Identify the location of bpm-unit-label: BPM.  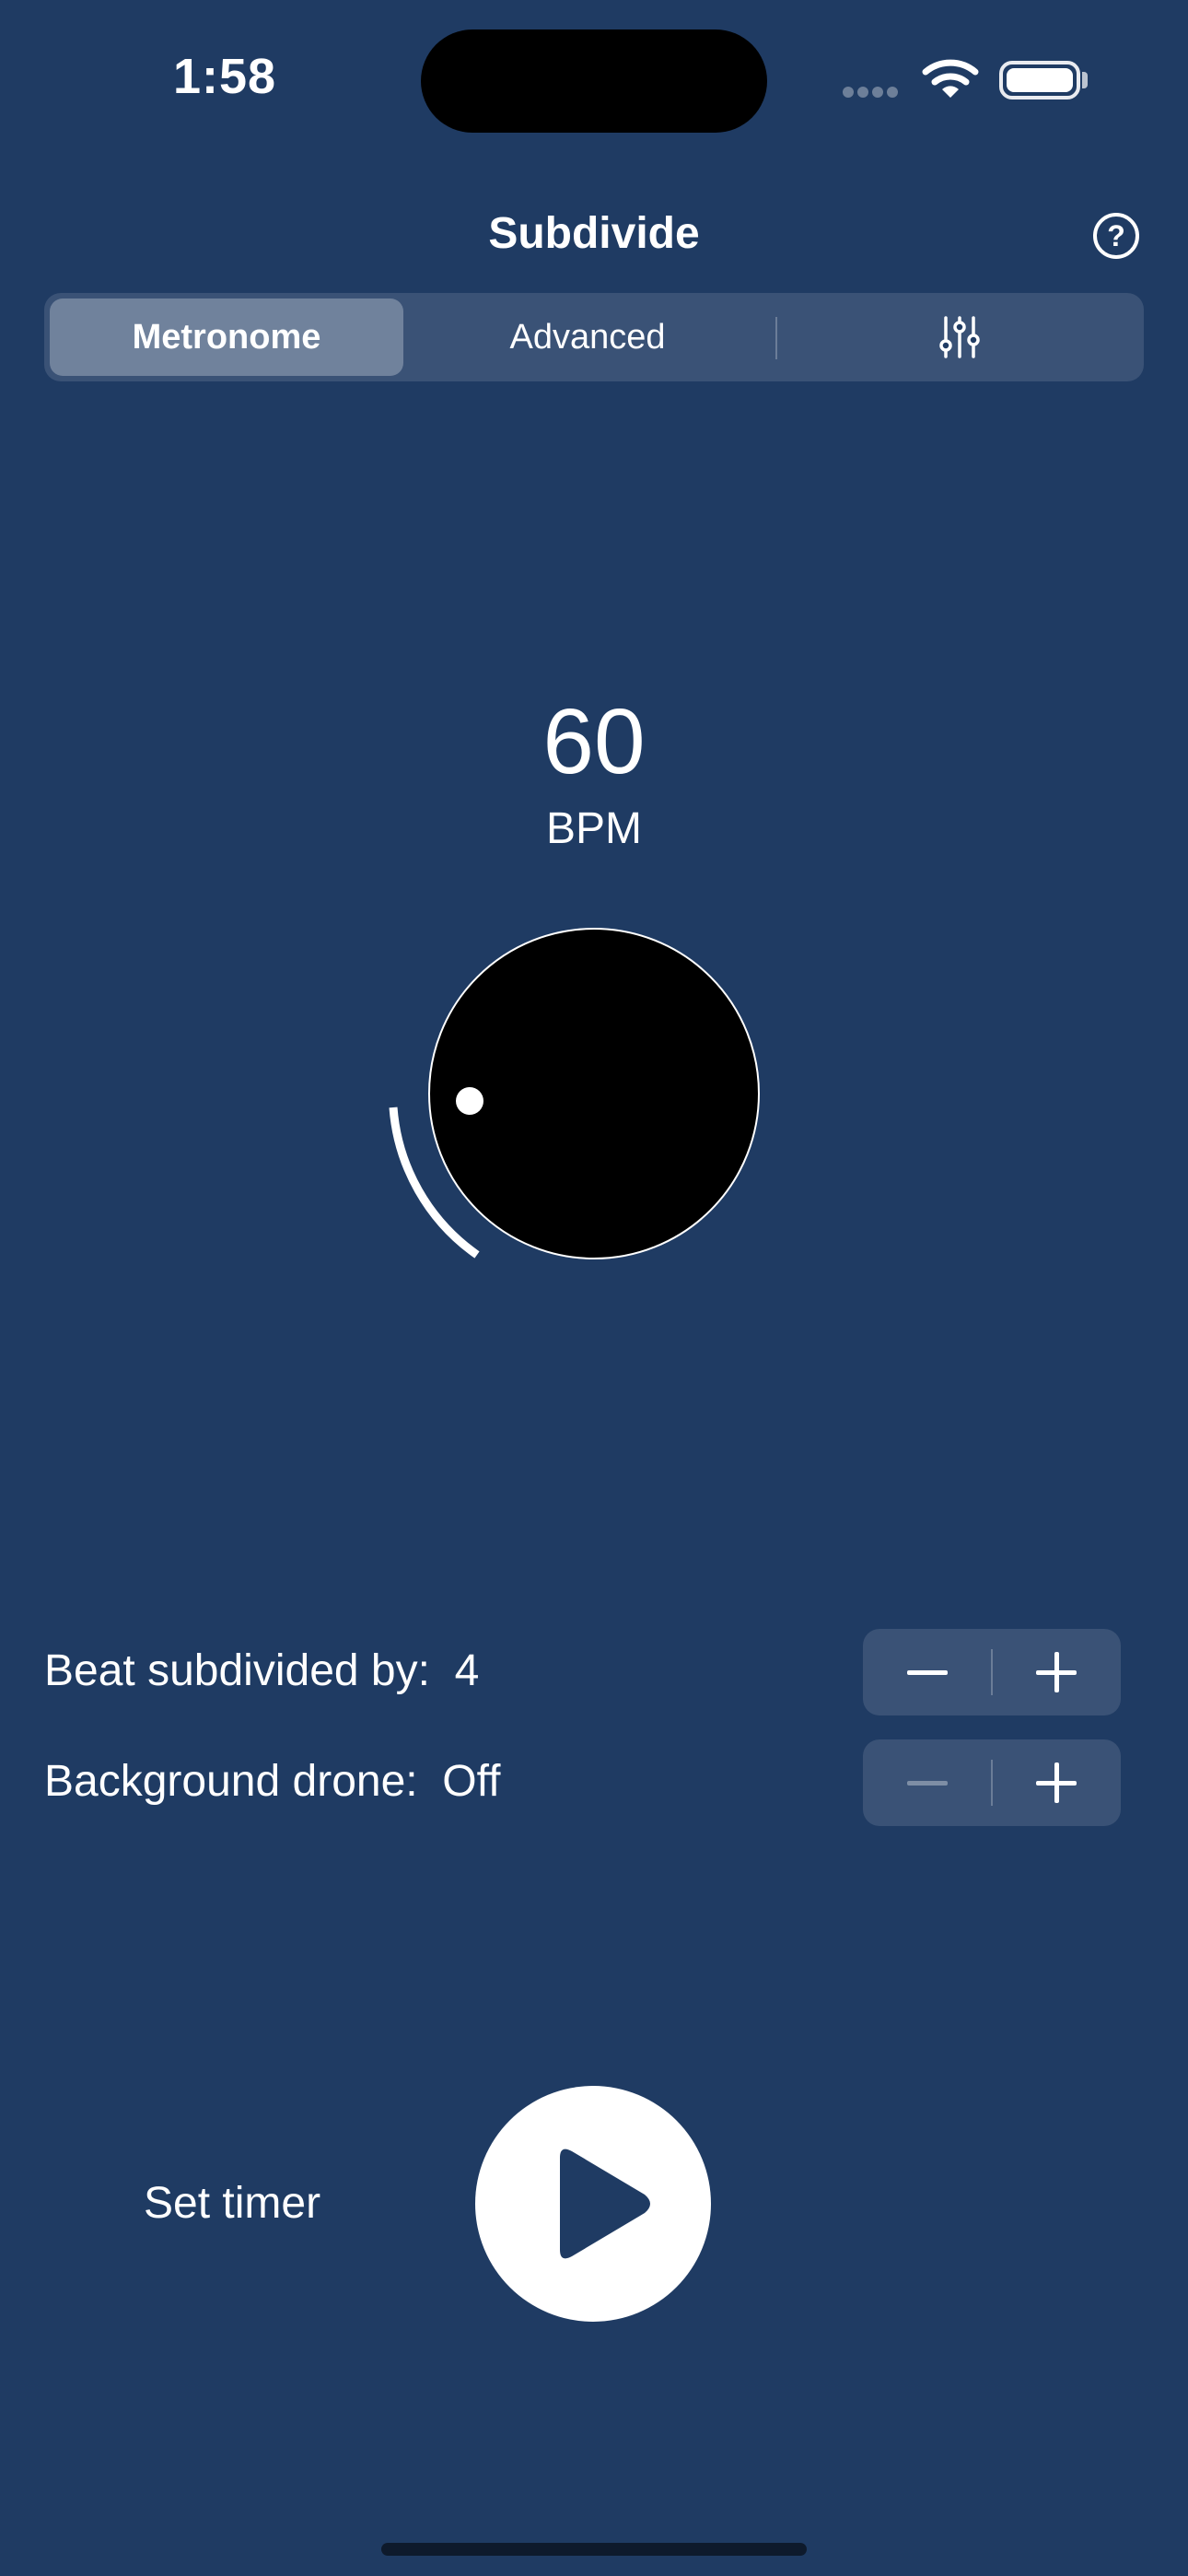
(593, 828).